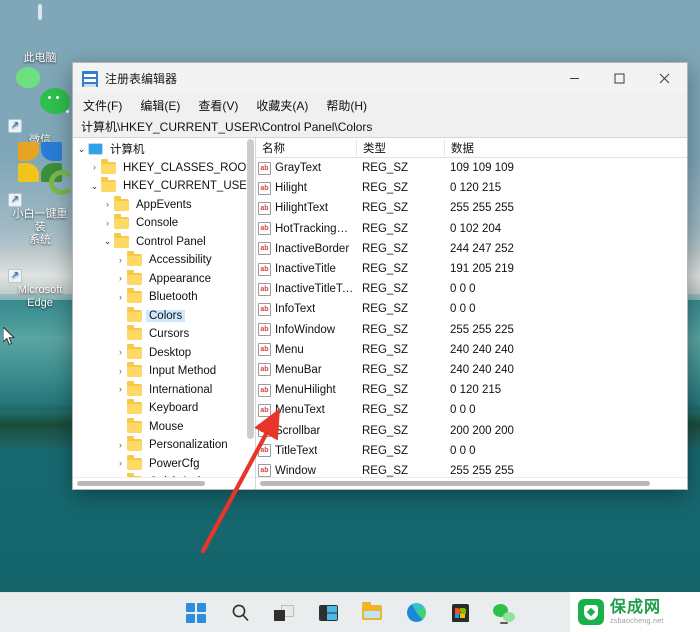  What do you see at coordinates (471, 188) in the screenshot?
I see `table-row: ab Hilight REG_SZ 0 120 215` at bounding box center [471, 188].